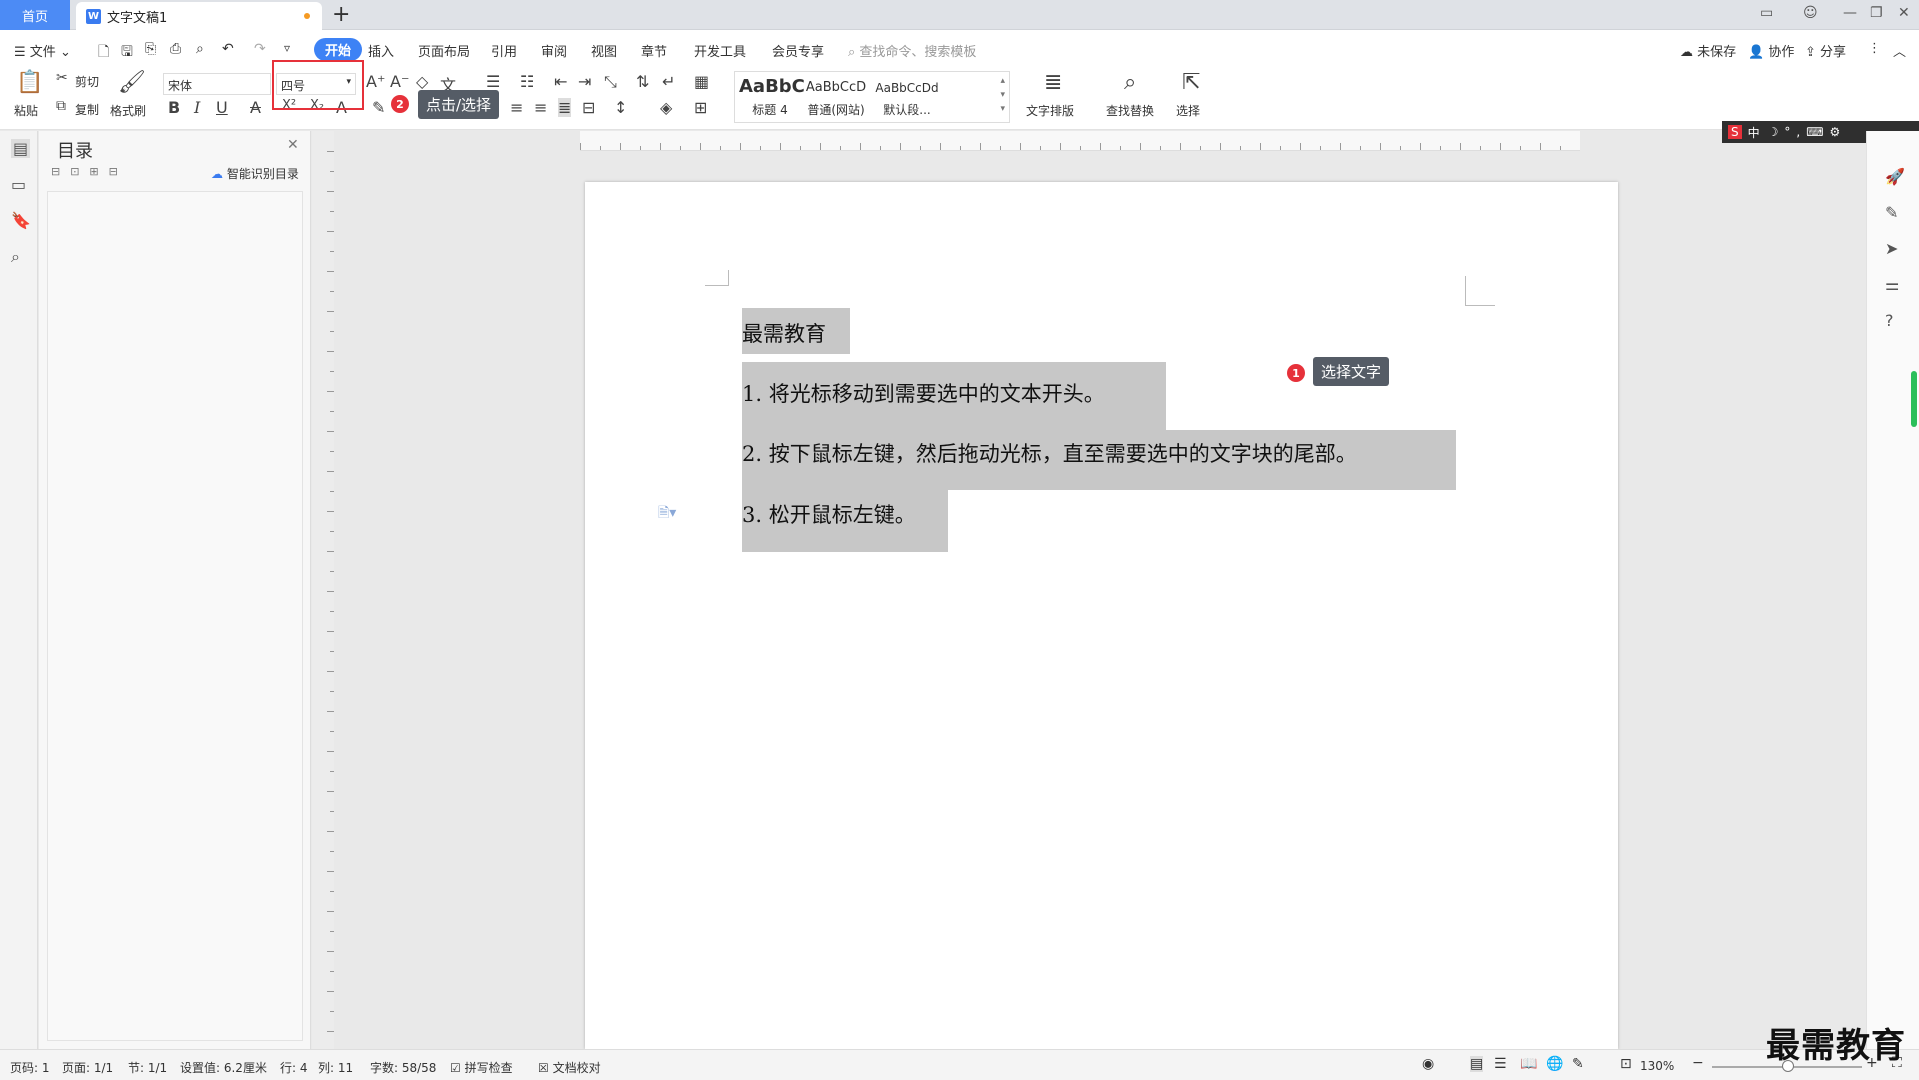 The width and height of the screenshot is (1919, 1080). What do you see at coordinates (620, 107) in the screenshot?
I see `line-spacing-icon: ↕` at bounding box center [620, 107].